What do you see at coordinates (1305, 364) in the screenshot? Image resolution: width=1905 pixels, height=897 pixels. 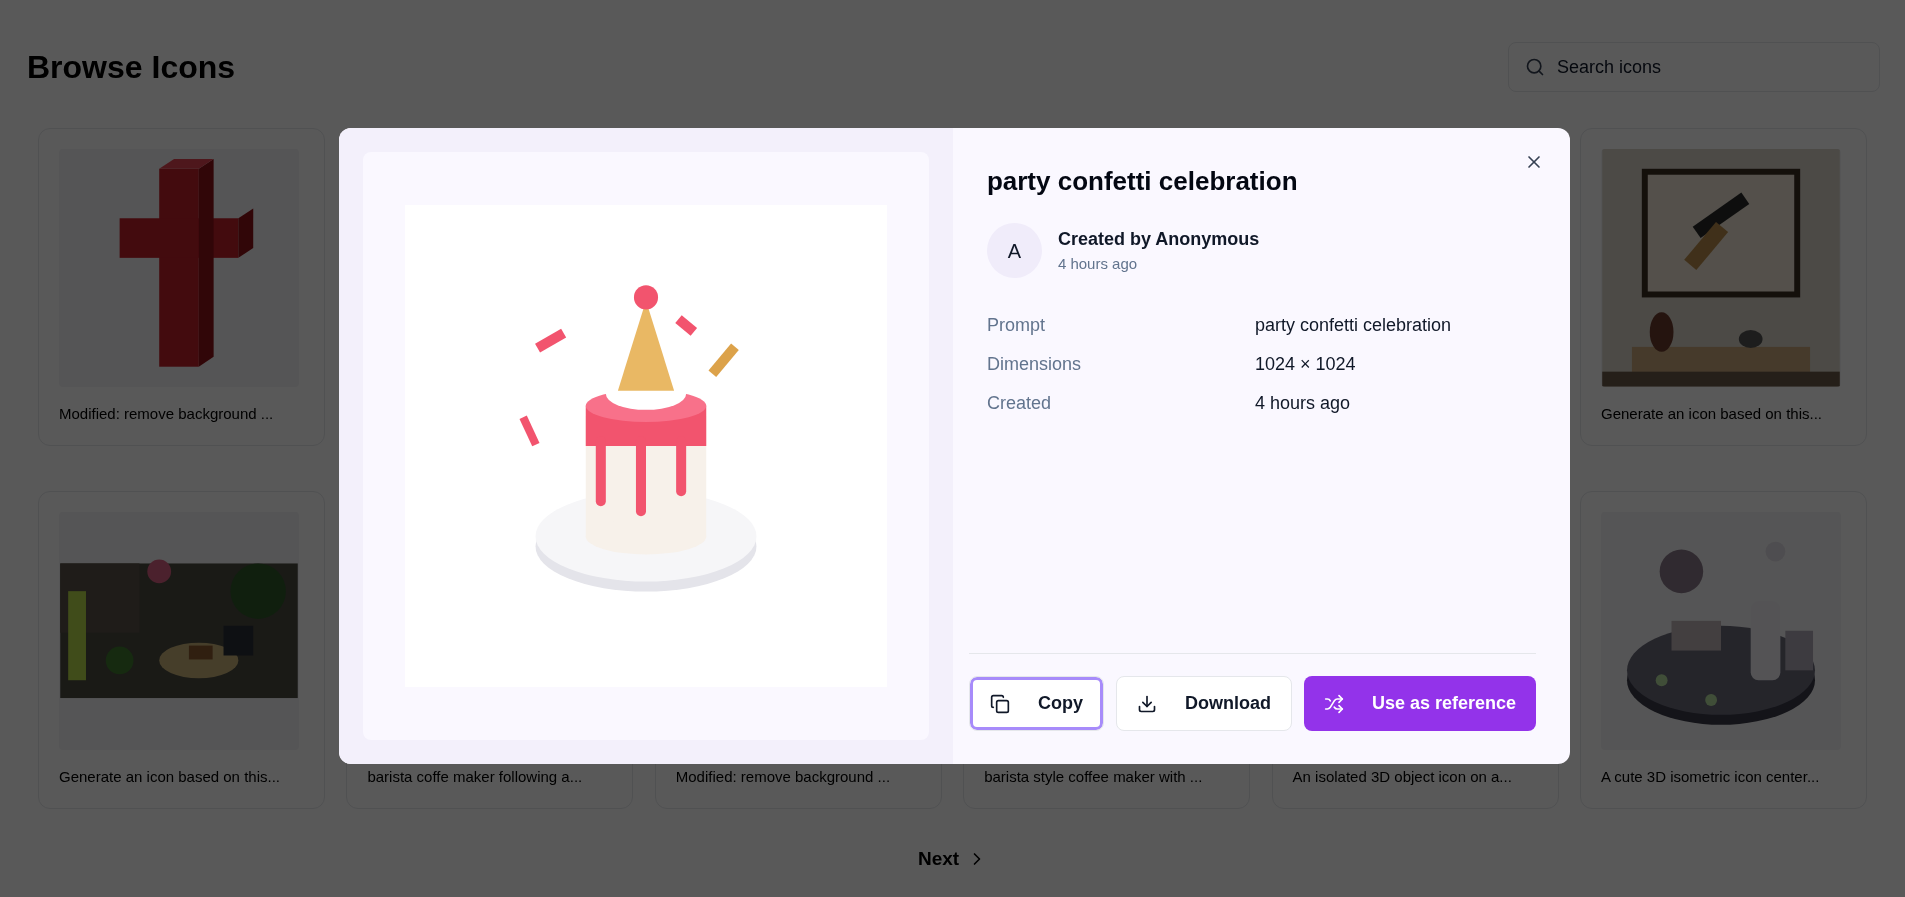 I see `detail-value: 1024 × 1024` at bounding box center [1305, 364].